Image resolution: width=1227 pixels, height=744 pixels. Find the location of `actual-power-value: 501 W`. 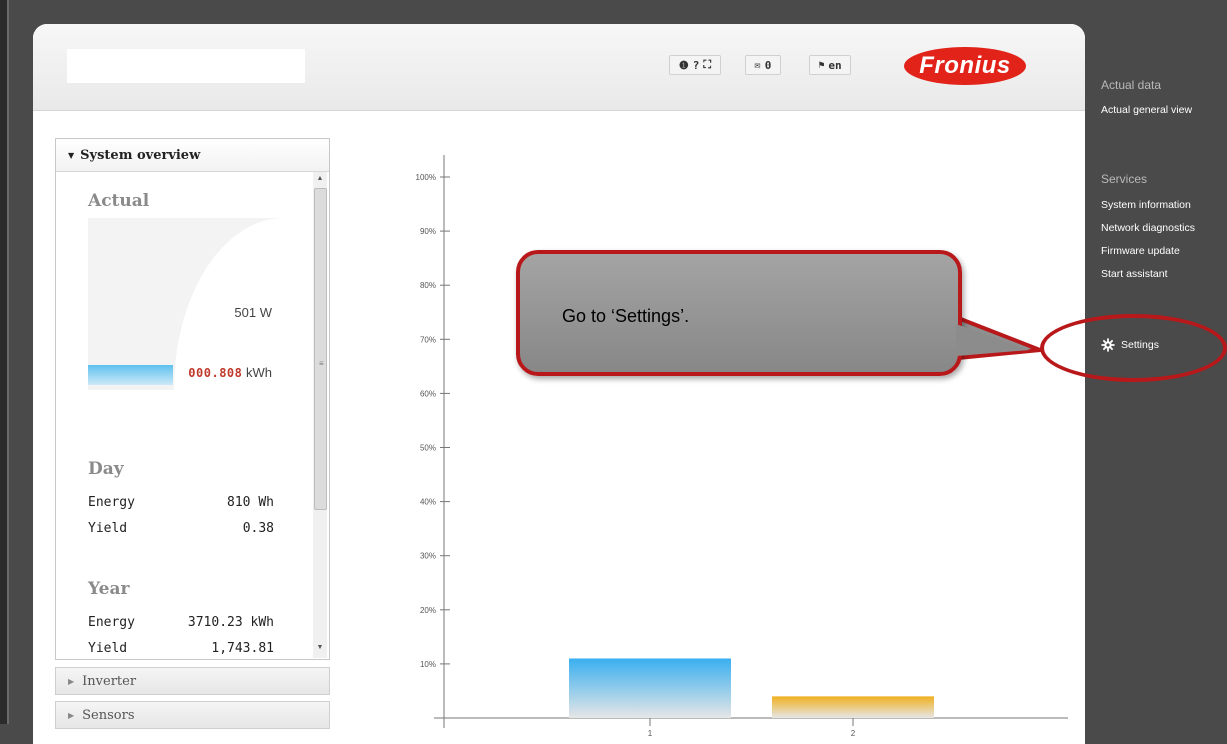

actual-power-value: 501 W is located at coordinates (253, 312).